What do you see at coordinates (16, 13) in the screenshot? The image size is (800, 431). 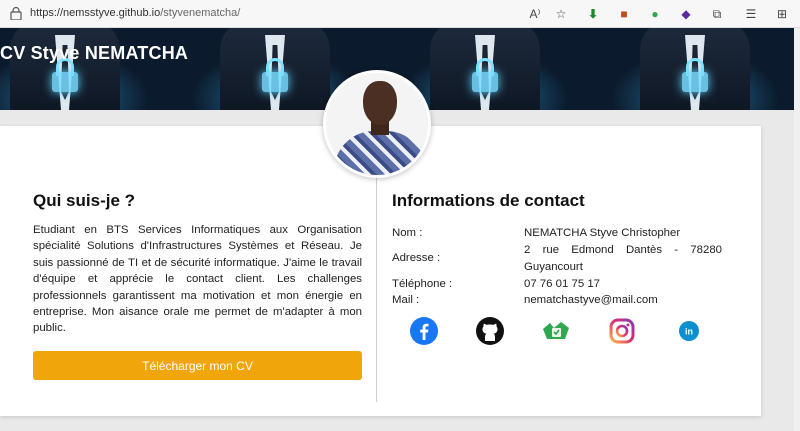 I see `lock-icon` at bounding box center [16, 13].